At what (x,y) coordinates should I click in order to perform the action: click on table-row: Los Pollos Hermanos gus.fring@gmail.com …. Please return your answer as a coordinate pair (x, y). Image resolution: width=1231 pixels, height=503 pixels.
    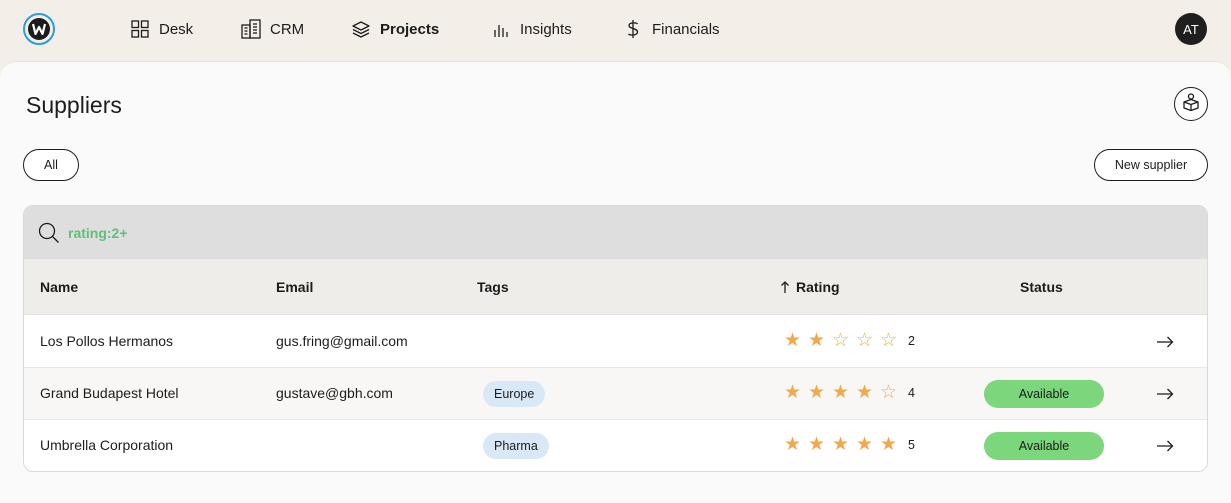
    Looking at the image, I should click on (615, 342).